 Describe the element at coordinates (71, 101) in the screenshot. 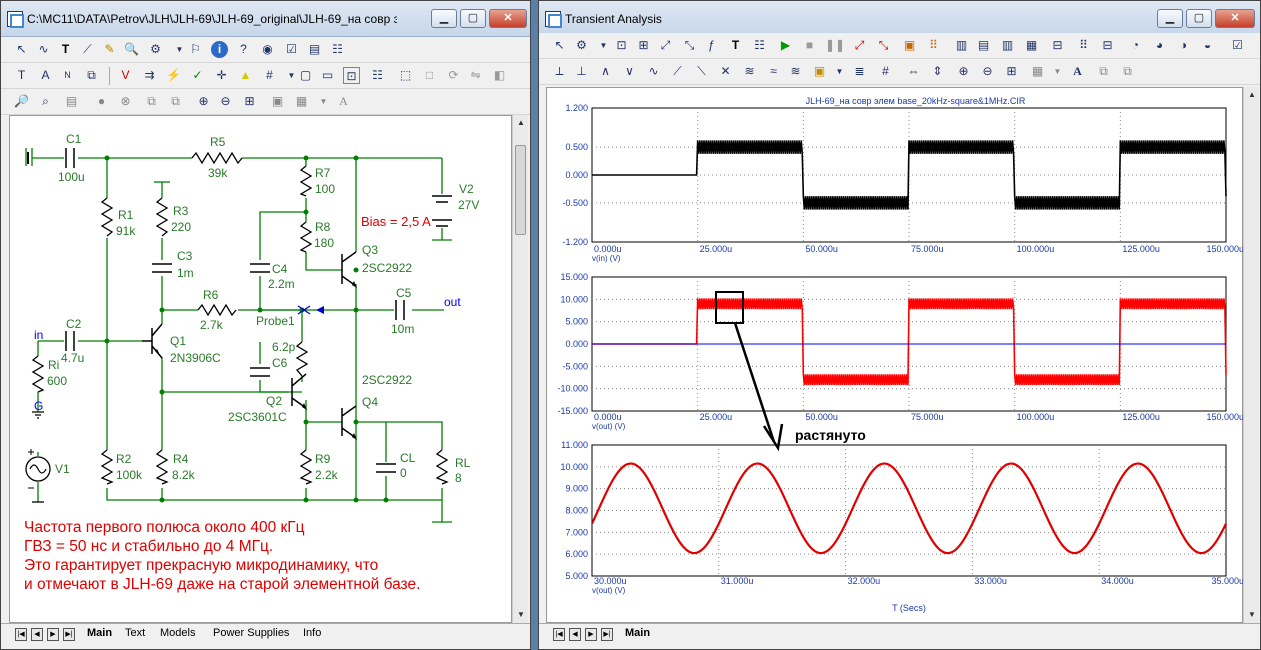

I see `doc-icon: ▤` at that location.